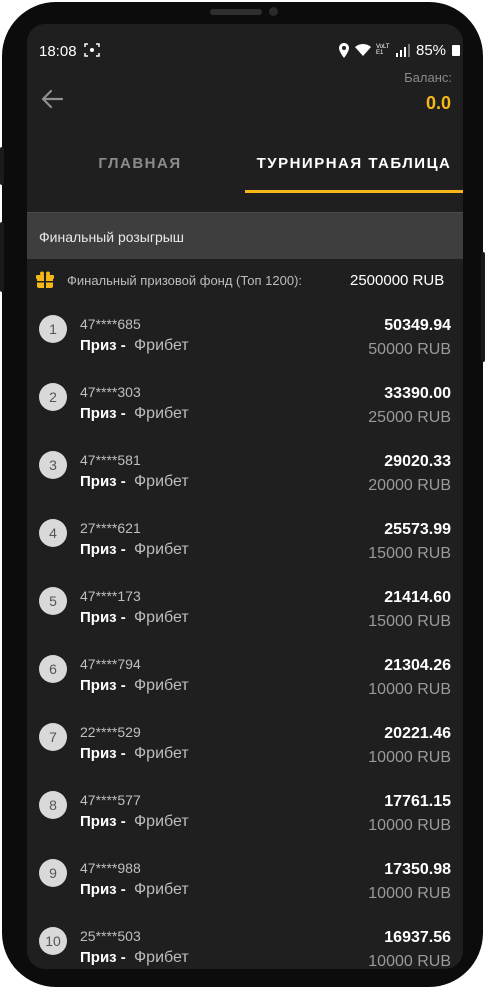 This screenshot has width=487, height=990. Describe the element at coordinates (354, 191) in the screenshot. I see `active-tab-indicator` at that location.